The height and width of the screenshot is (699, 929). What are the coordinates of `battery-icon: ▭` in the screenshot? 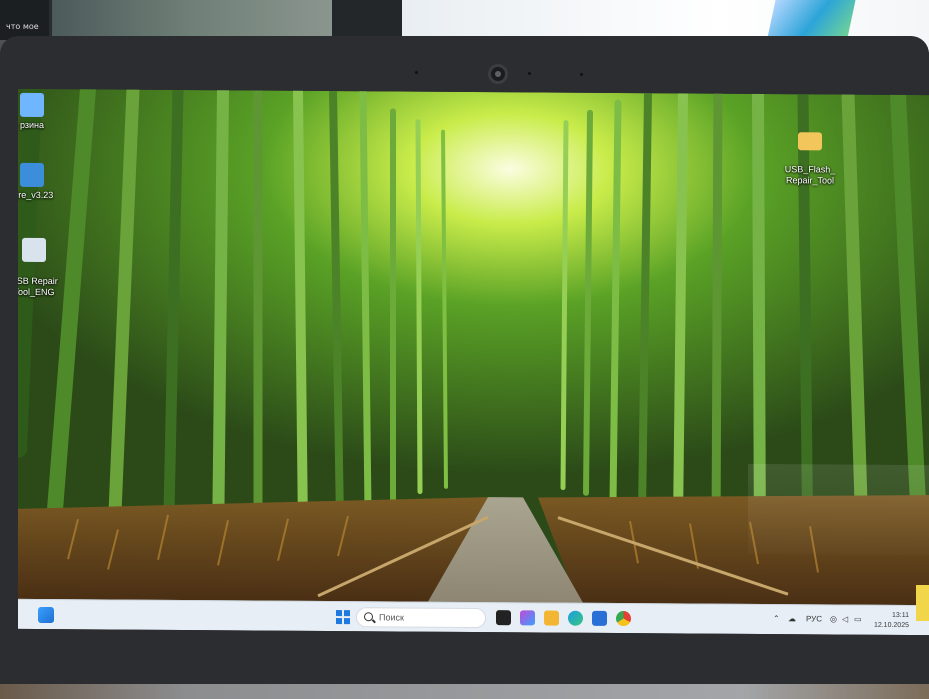 It's located at (858, 619).